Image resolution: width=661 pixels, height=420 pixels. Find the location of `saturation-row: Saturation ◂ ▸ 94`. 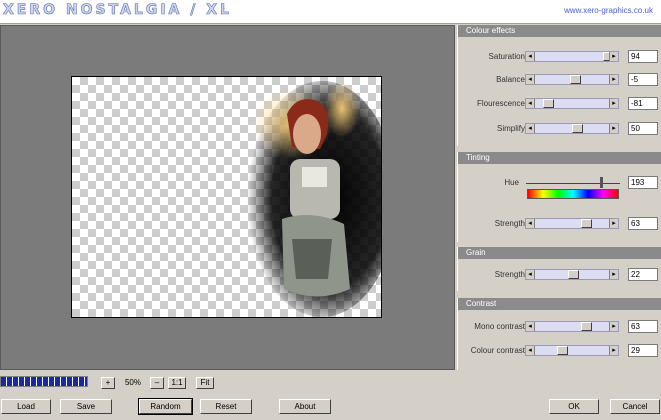

saturation-row: Saturation ◂ ▸ 94 is located at coordinates (559, 57).